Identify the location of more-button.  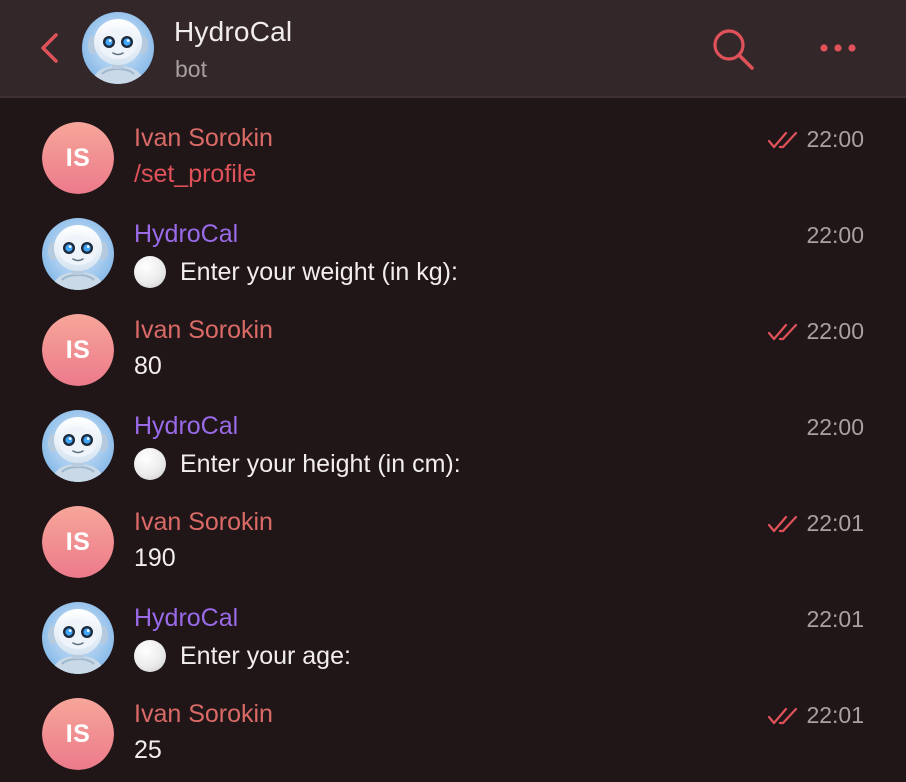
(839, 48).